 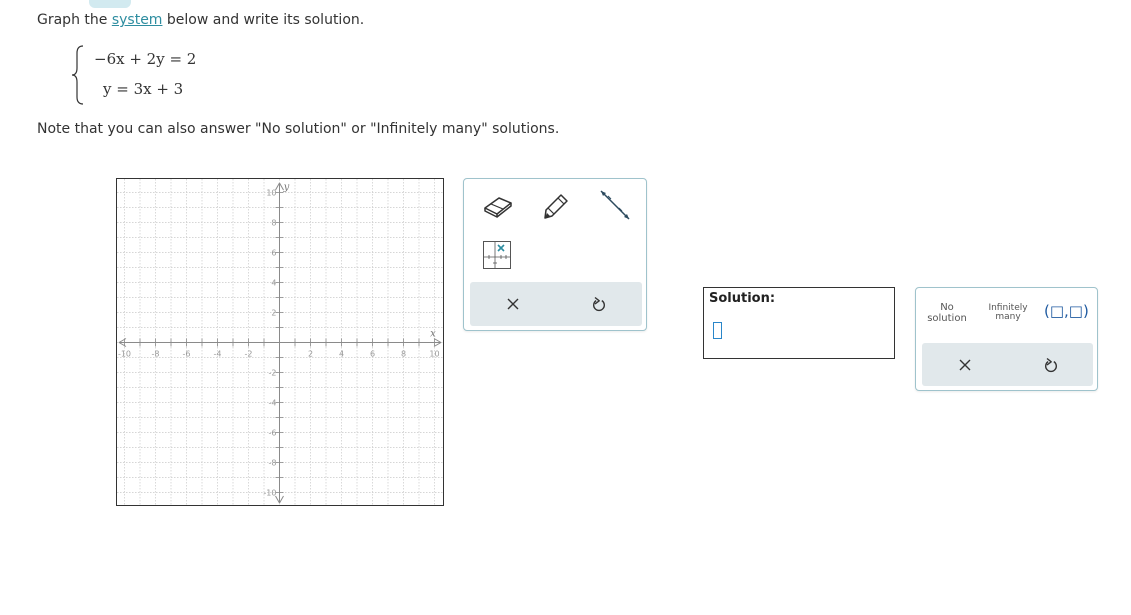 I want to click on answer-clear-button, so click(x=965, y=365).